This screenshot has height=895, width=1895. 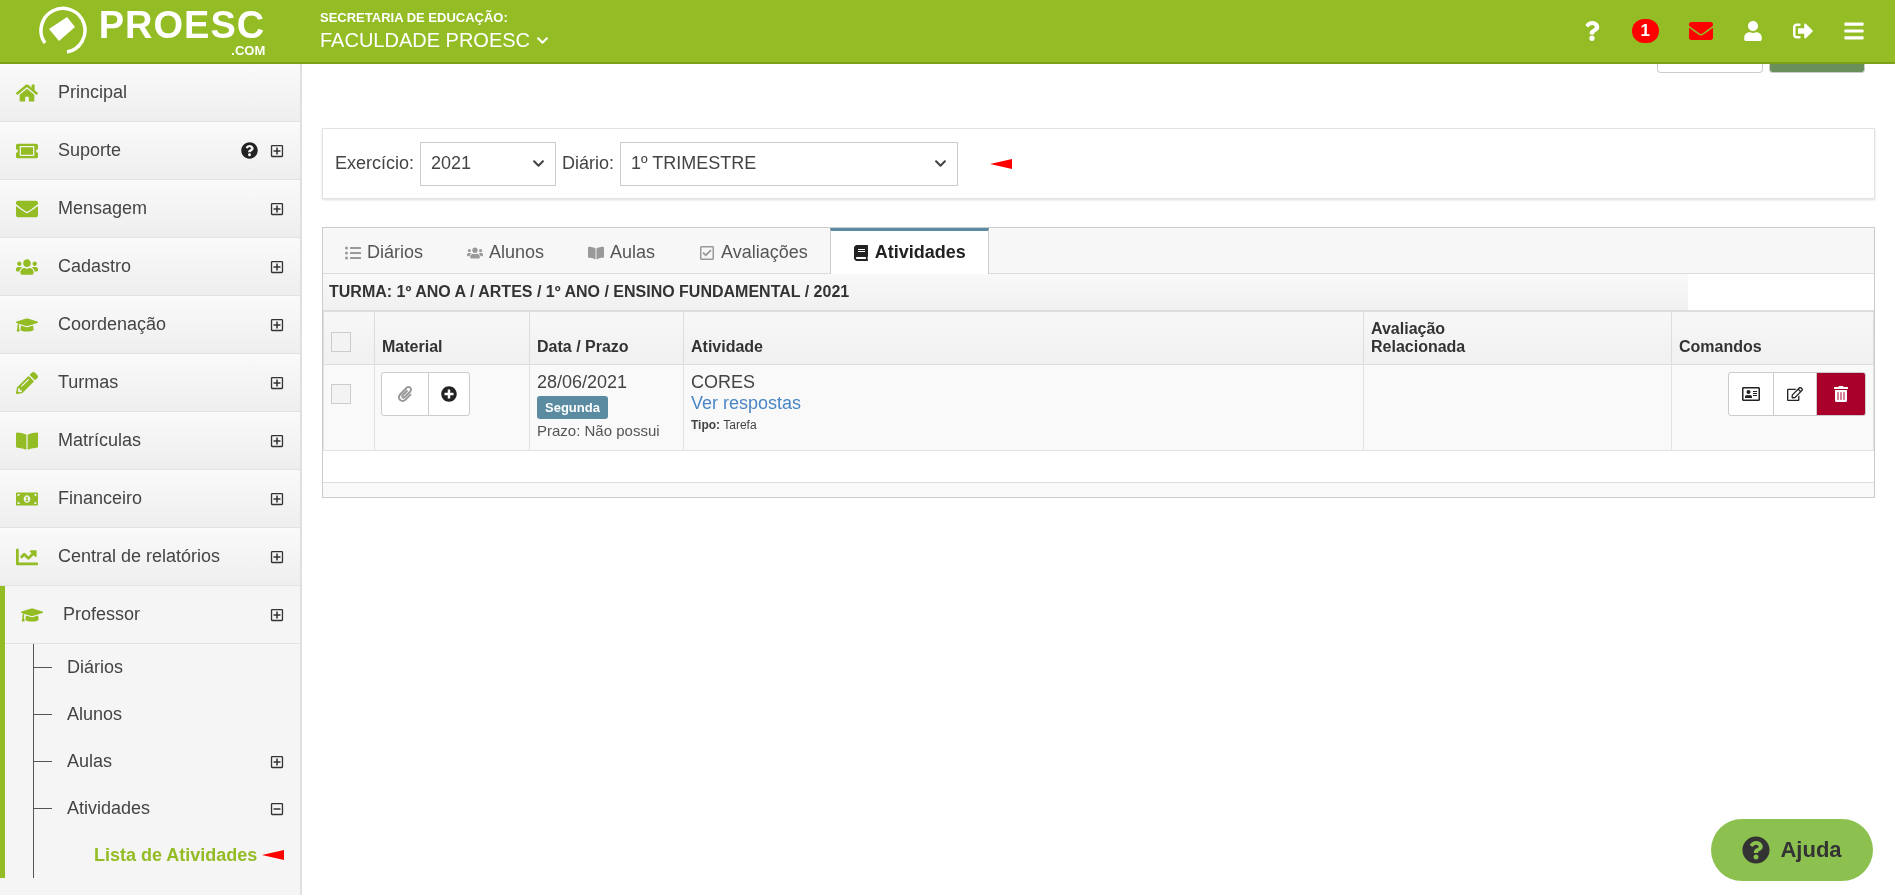 I want to click on edit-button, so click(x=1795, y=394).